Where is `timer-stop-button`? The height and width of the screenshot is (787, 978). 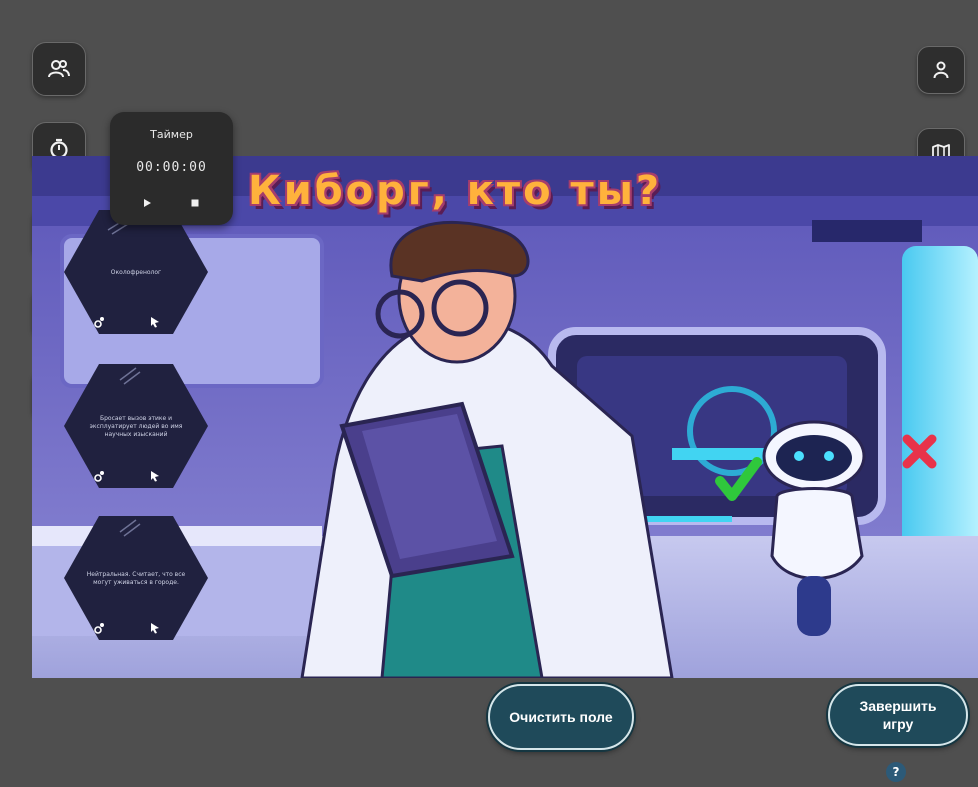 timer-stop-button is located at coordinates (195, 203).